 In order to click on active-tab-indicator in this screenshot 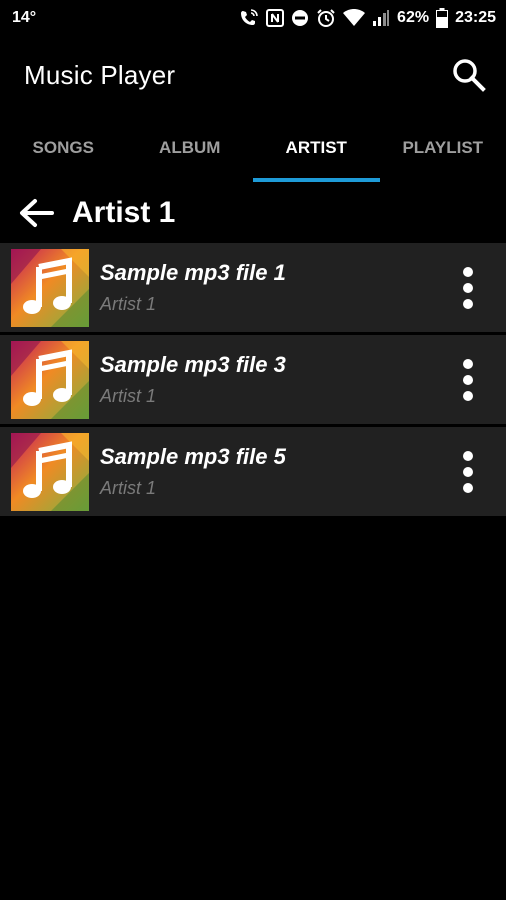, I will do `click(316, 180)`.